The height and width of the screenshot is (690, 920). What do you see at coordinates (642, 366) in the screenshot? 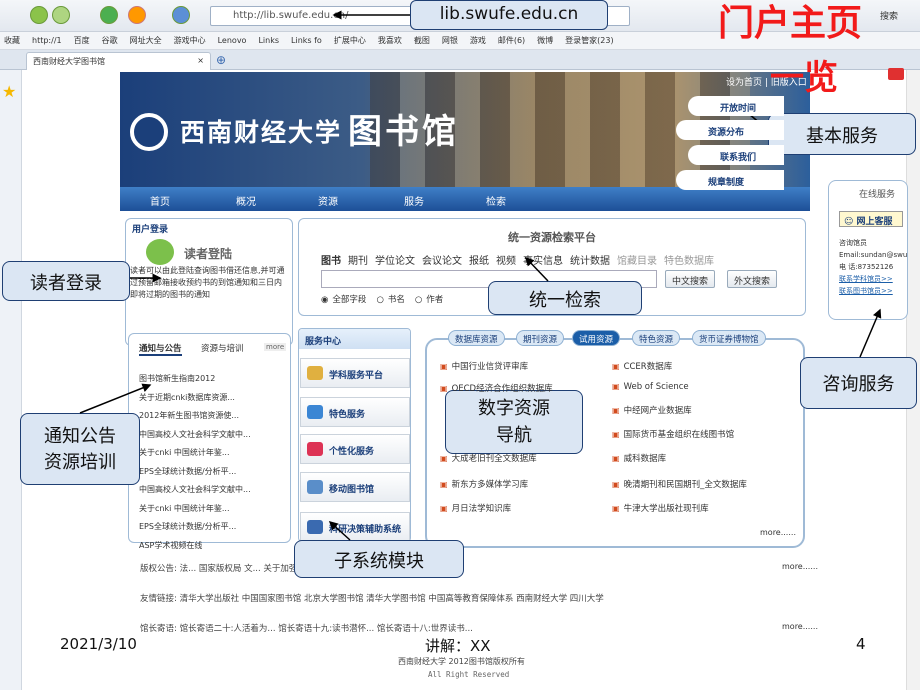
I see `db-item-right: CCER数据库` at bounding box center [642, 366].